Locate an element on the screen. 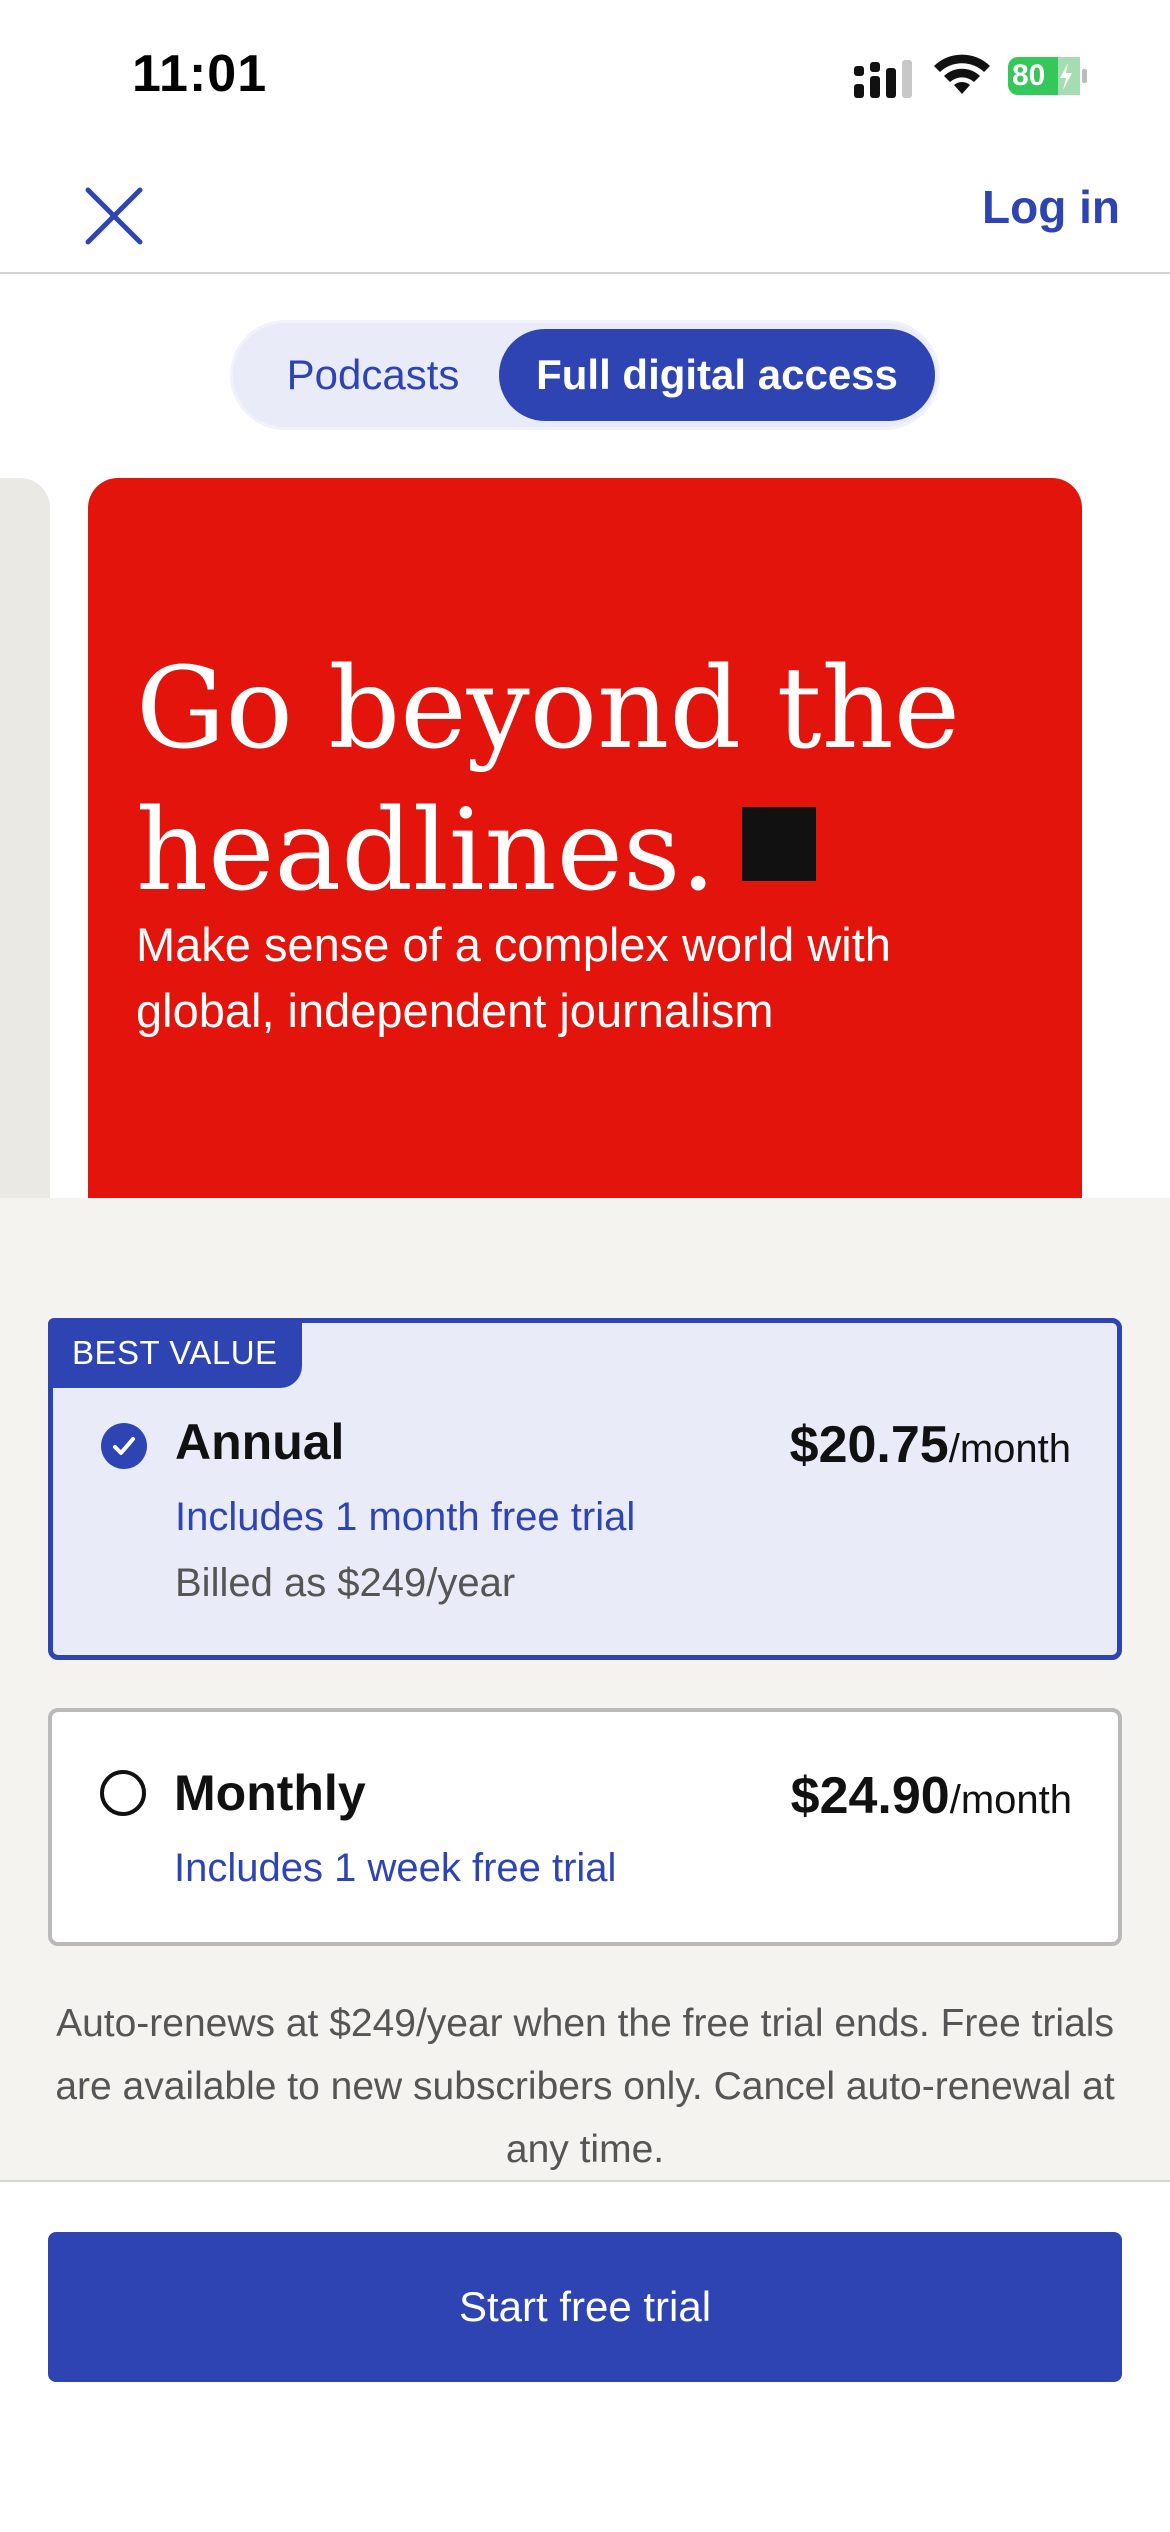 Image resolution: width=1170 pixels, height=2532 pixels. login-link: Log in is located at coordinates (1051, 207).